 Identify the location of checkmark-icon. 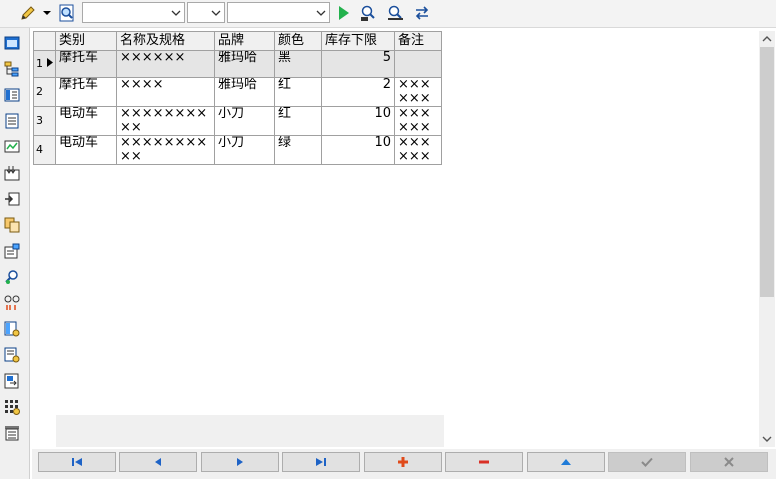
(647, 462).